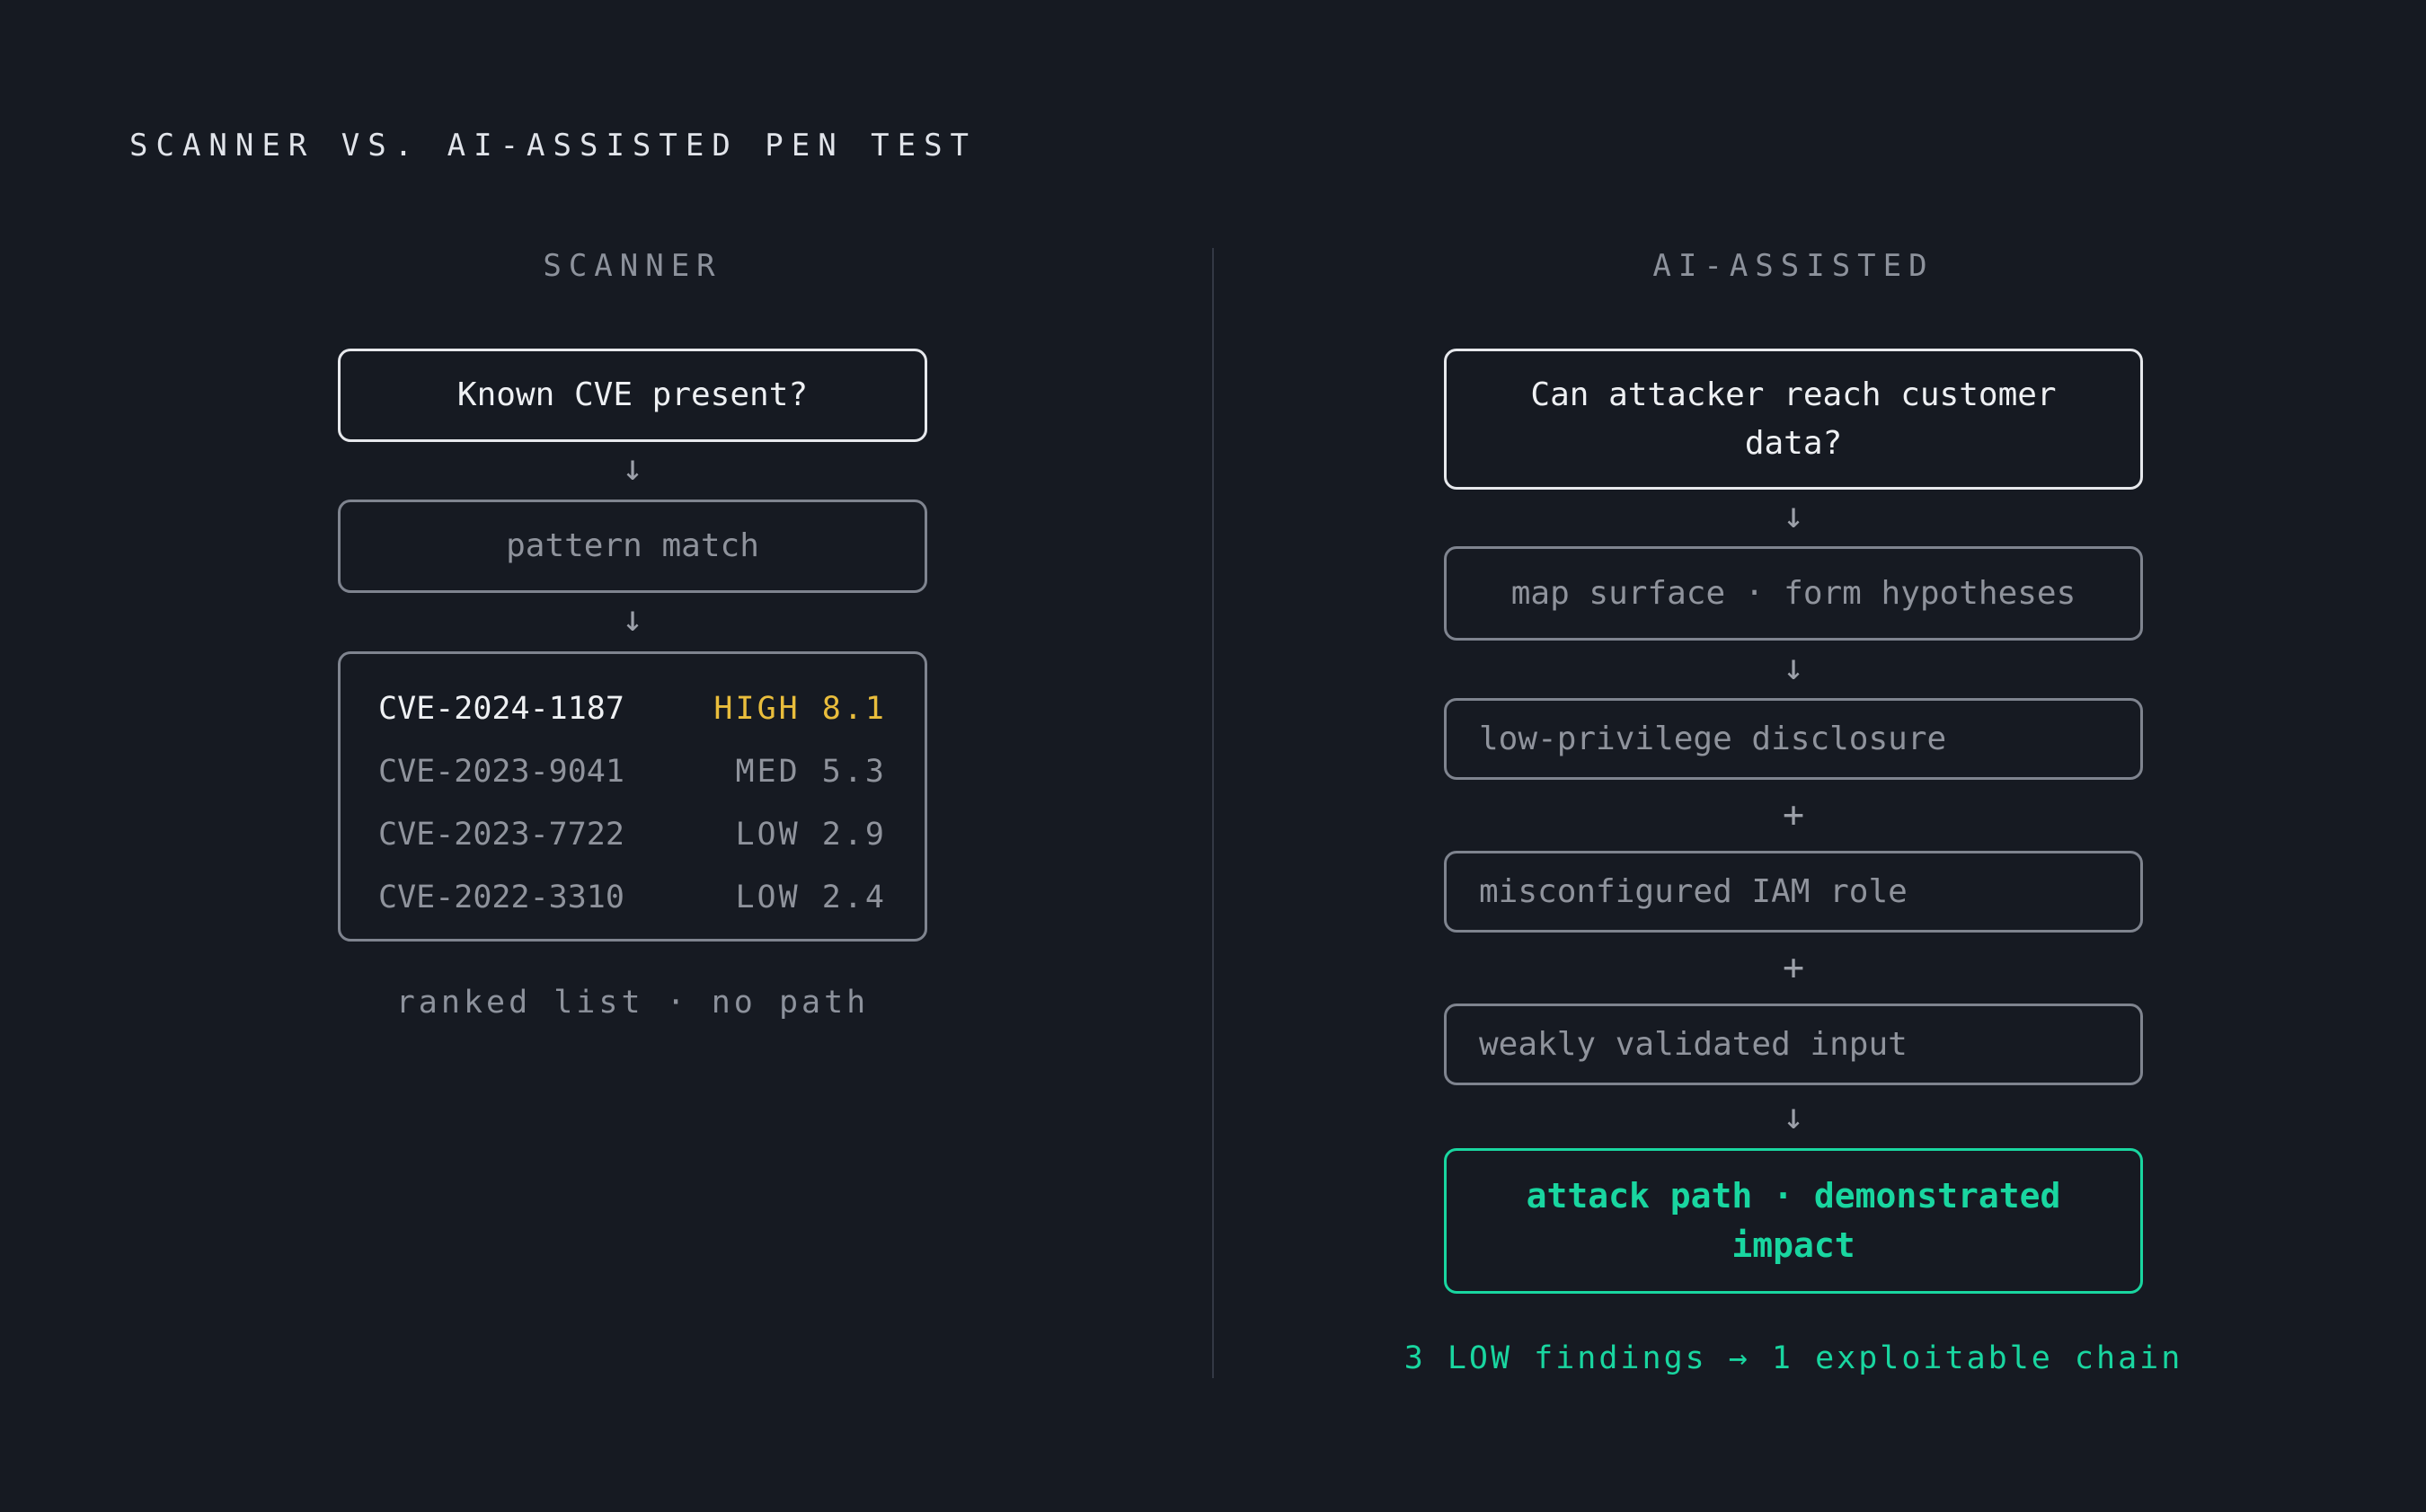 Image resolution: width=2426 pixels, height=1512 pixels. Describe the element at coordinates (1793, 1221) in the screenshot. I see `attack-path-result-box: attack path · demonstrated impact` at that location.